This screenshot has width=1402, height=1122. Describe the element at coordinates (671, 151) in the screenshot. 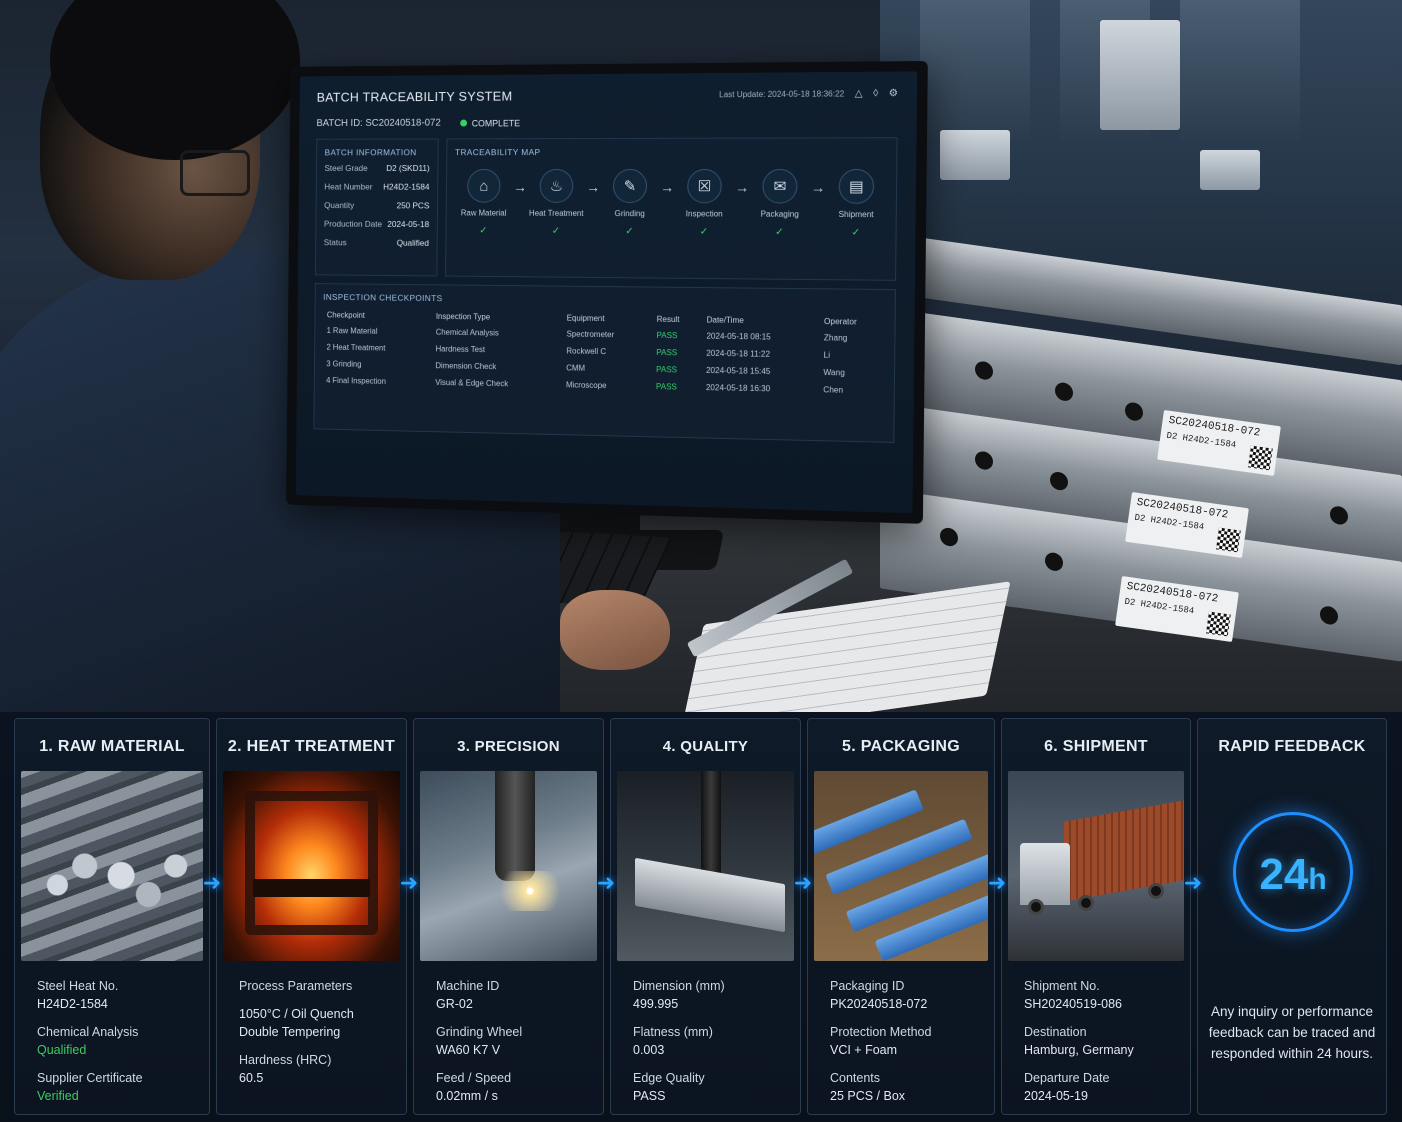

I see `panel-heading: TRACEABILITY MAP` at that location.